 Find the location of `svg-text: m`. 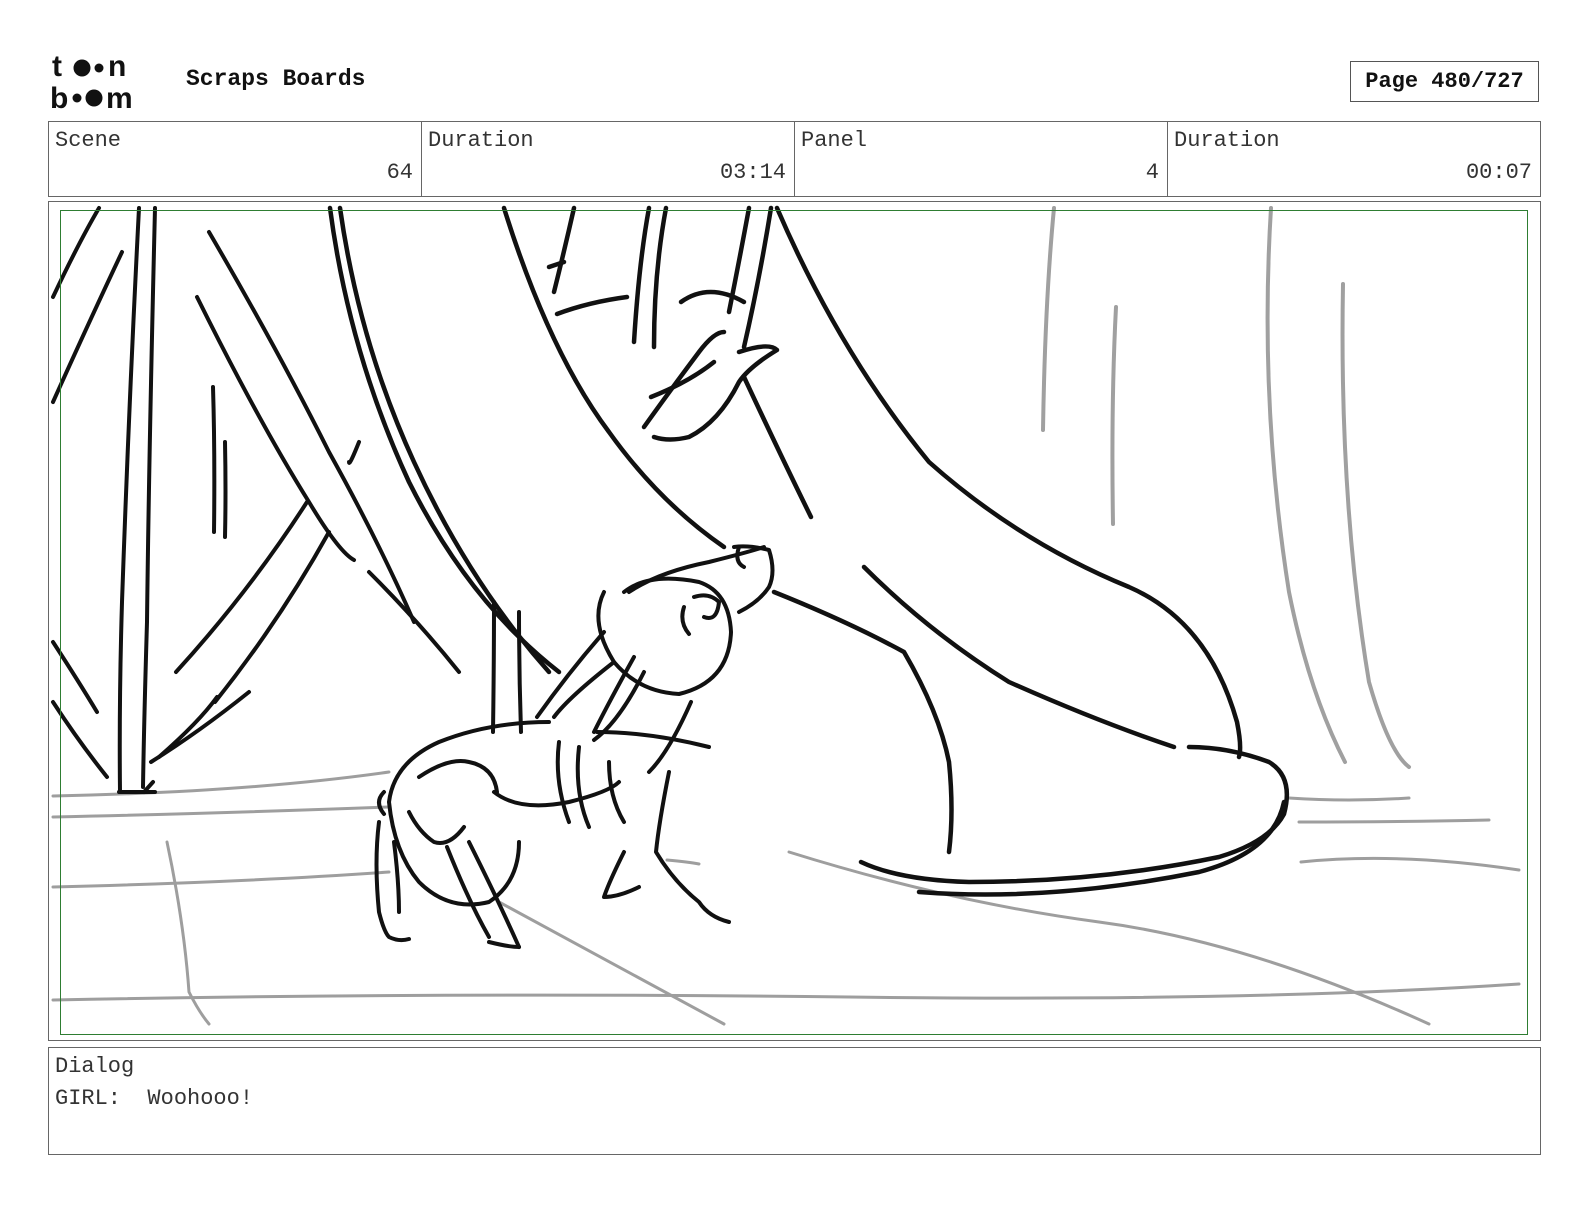

svg-text: m is located at coordinates (119, 97).